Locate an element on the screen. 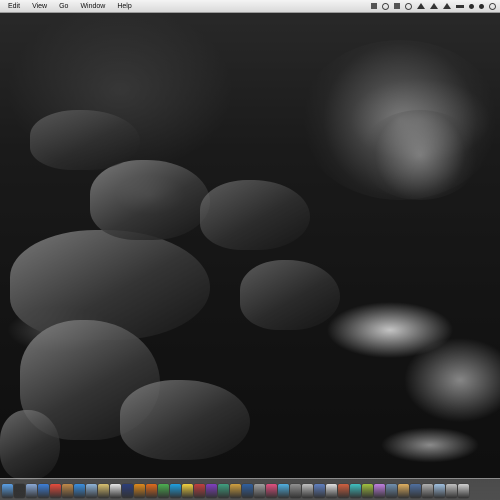 This screenshot has height=500, width=500. textedit-icon is located at coordinates (115, 491).